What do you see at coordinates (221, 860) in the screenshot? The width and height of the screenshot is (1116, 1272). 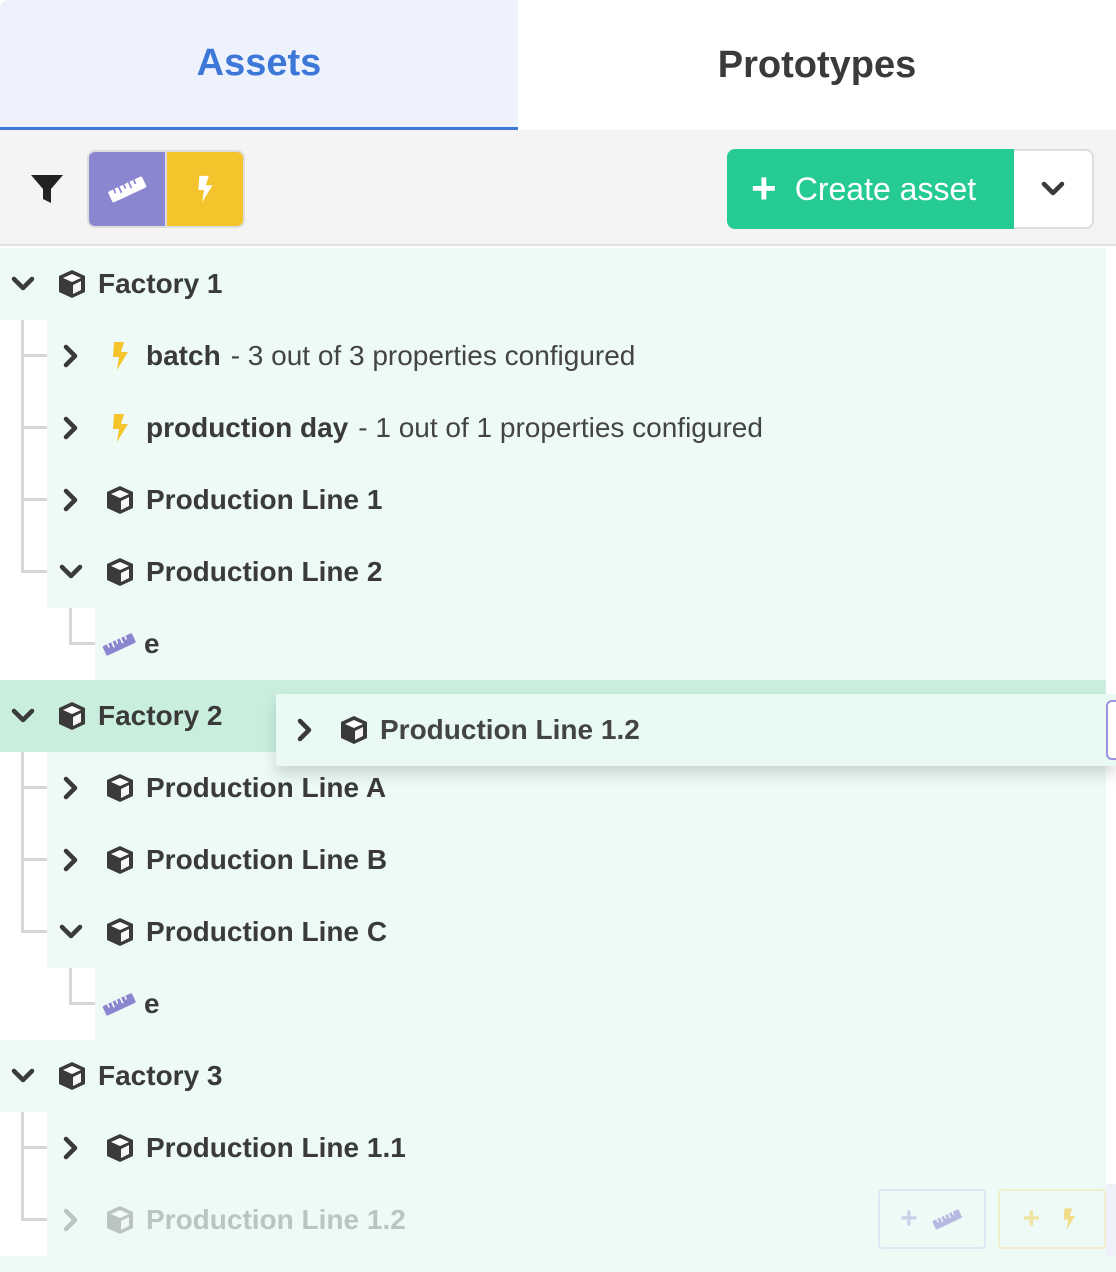 I see `tree-node-production-line-b: Production Line B` at bounding box center [221, 860].